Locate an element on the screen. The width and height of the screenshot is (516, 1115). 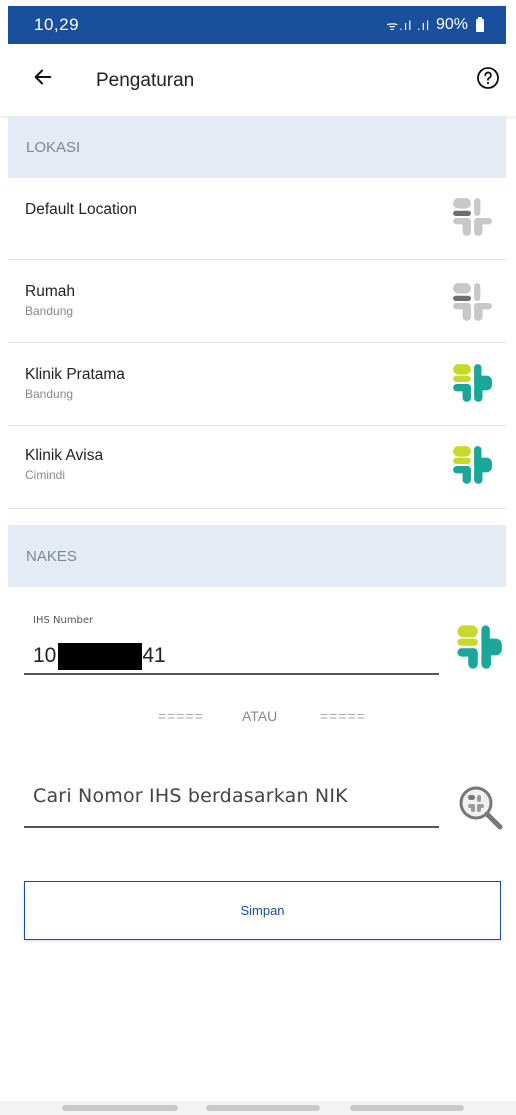
nik-search-underline is located at coordinates (231, 827).